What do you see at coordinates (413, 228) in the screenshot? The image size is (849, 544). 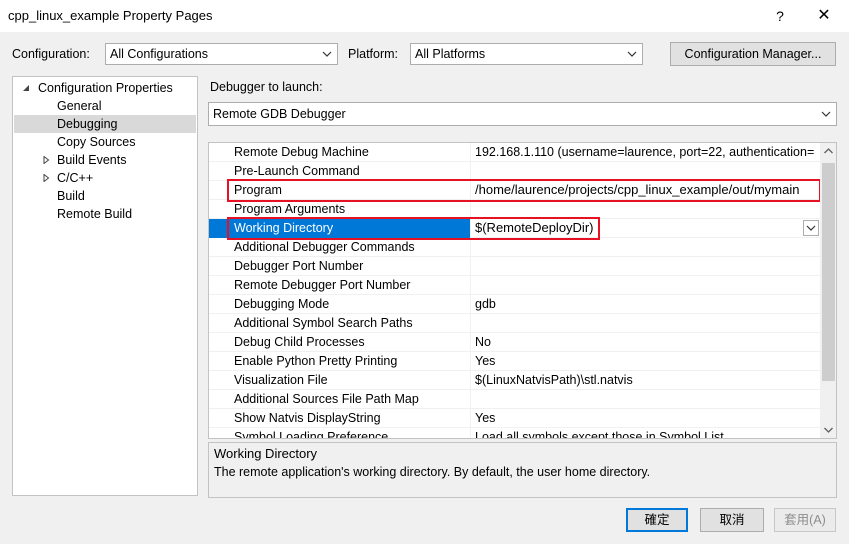 I see `working-directory-highlight-box` at bounding box center [413, 228].